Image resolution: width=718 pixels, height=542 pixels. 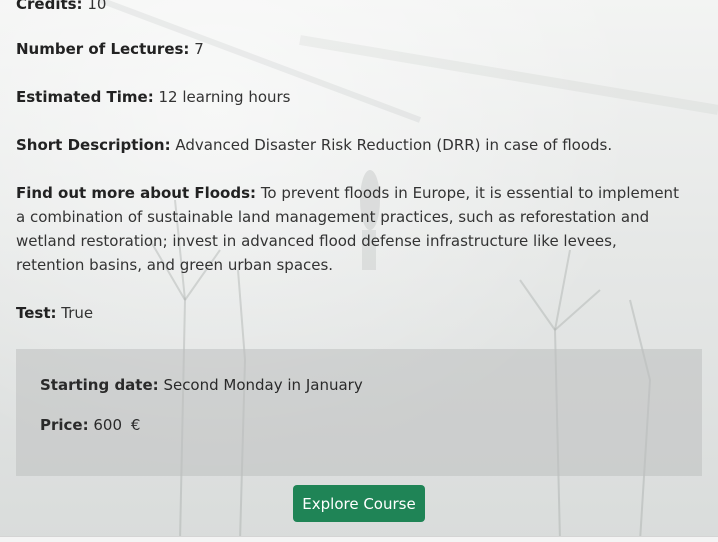 I want to click on lectures-label: Number of Lectures:, so click(x=103, y=49).